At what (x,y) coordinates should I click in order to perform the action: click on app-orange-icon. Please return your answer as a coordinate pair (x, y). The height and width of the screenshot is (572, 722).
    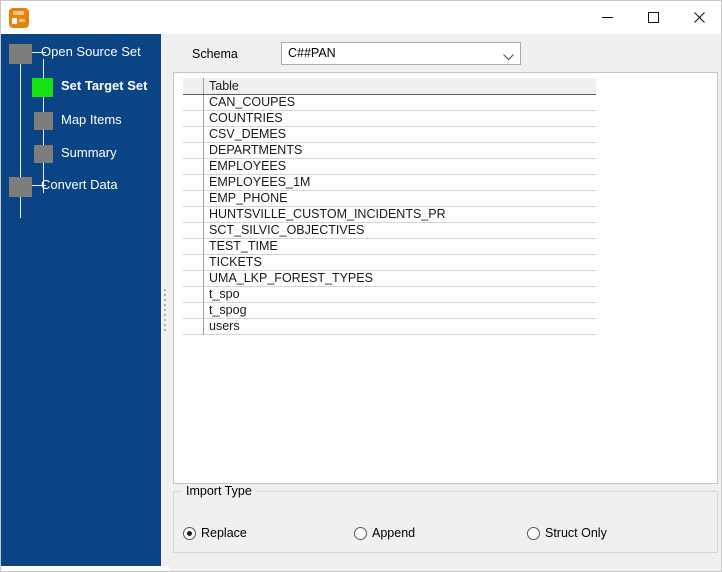
    Looking at the image, I should click on (19, 18).